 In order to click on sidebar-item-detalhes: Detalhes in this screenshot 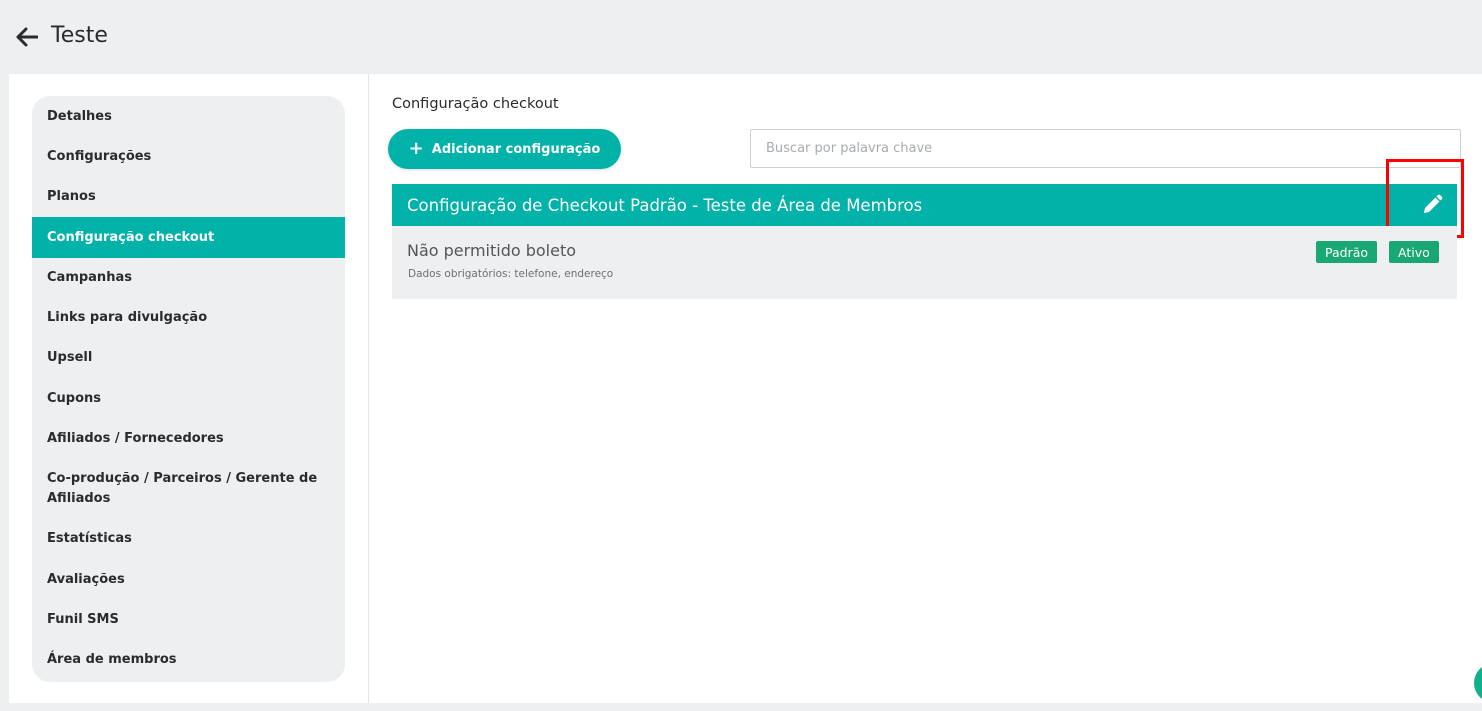, I will do `click(188, 117)`.